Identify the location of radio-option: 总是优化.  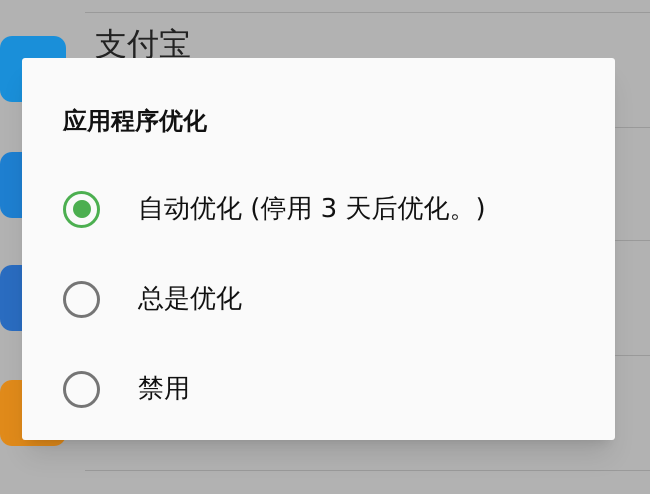
(152, 299).